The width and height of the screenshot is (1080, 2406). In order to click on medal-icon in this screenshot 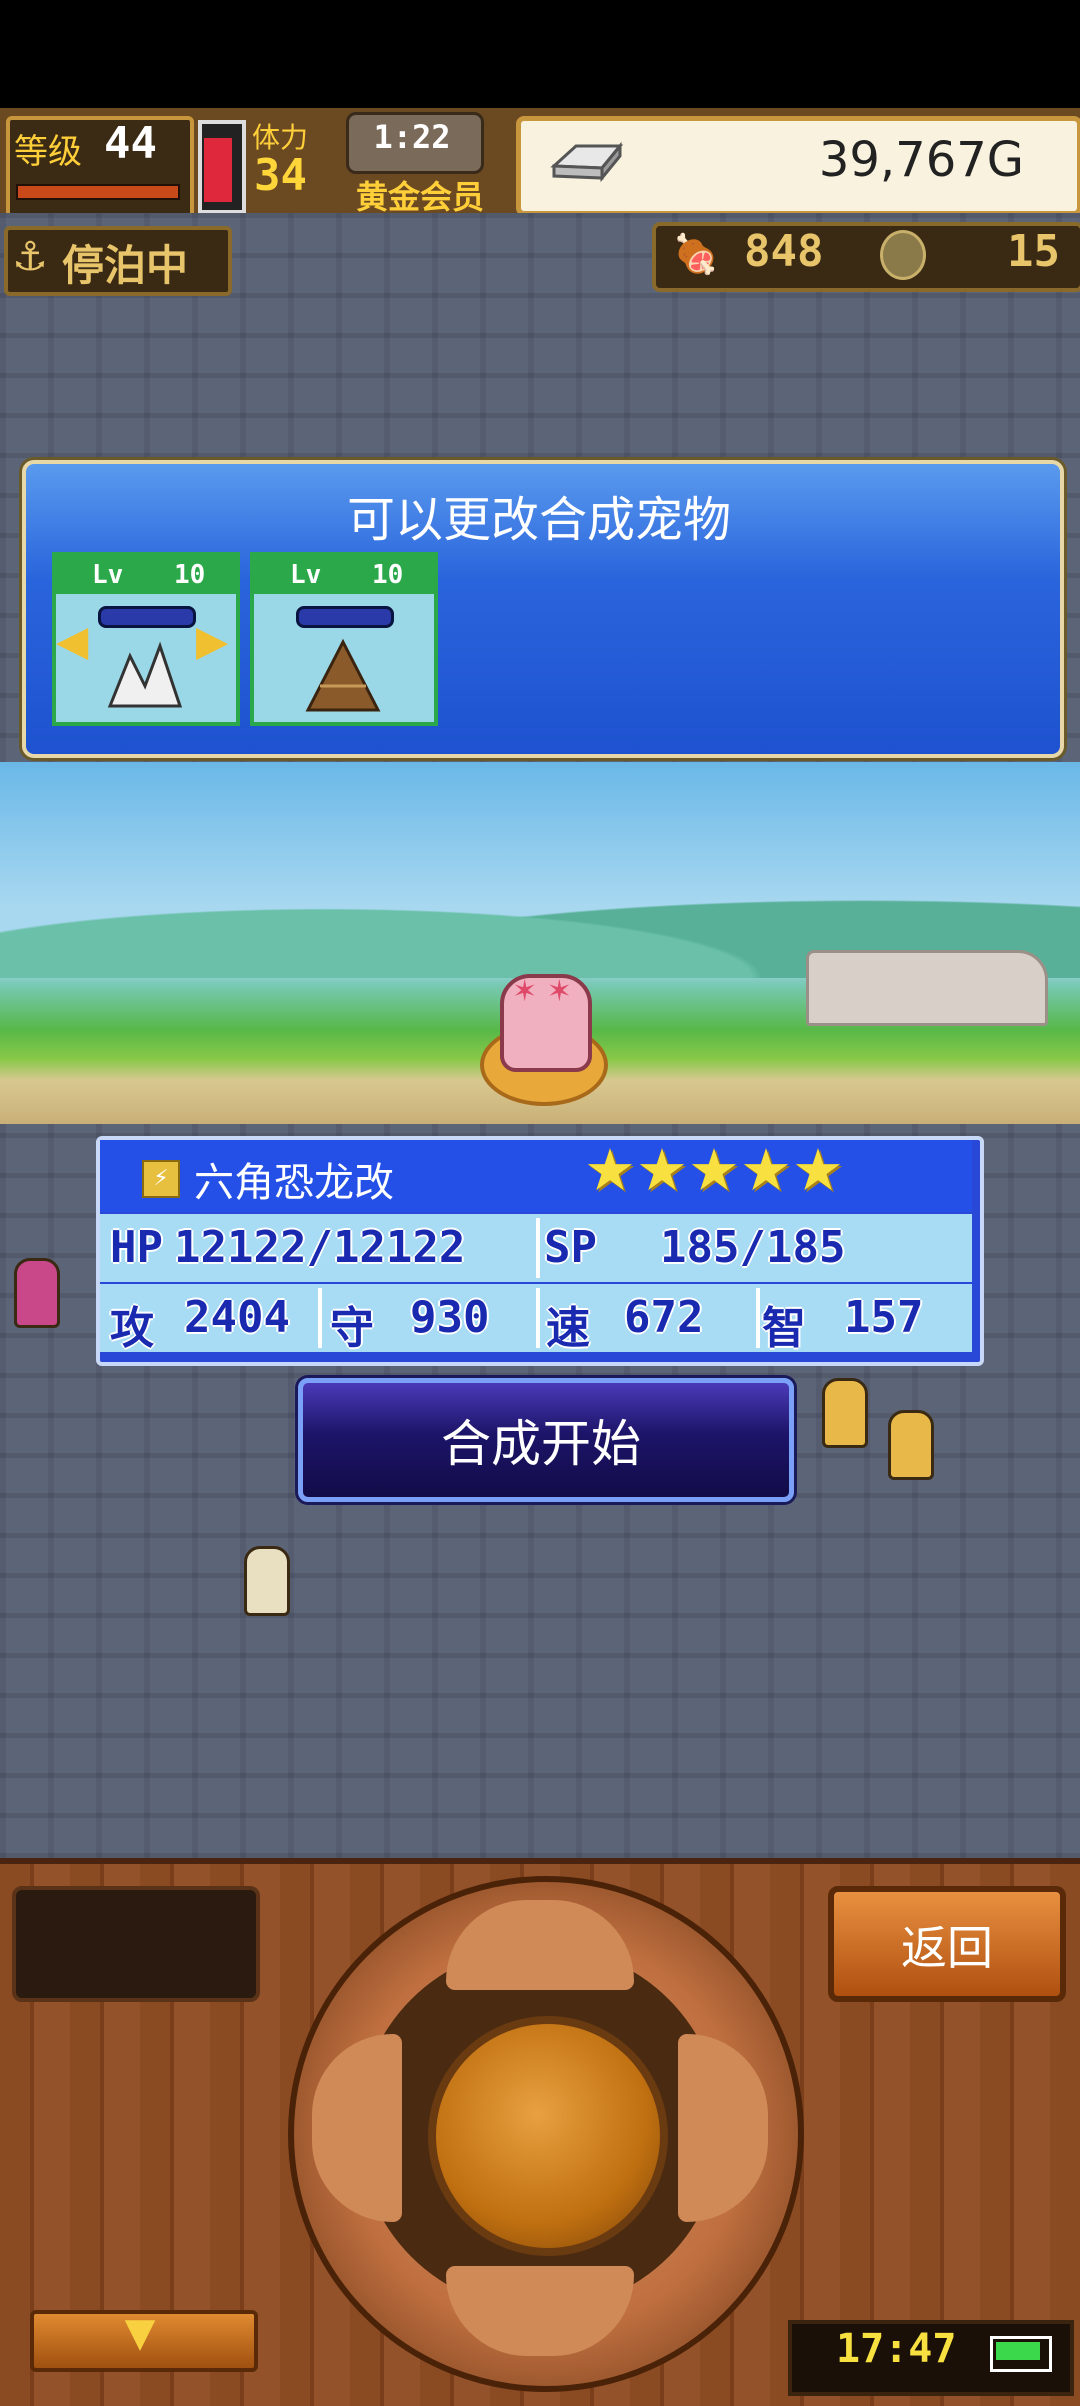, I will do `click(903, 255)`.